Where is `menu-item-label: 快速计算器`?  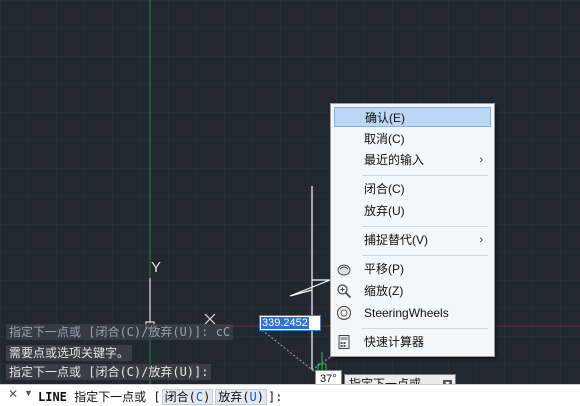
menu-item-label: 快速计算器 is located at coordinates (394, 342).